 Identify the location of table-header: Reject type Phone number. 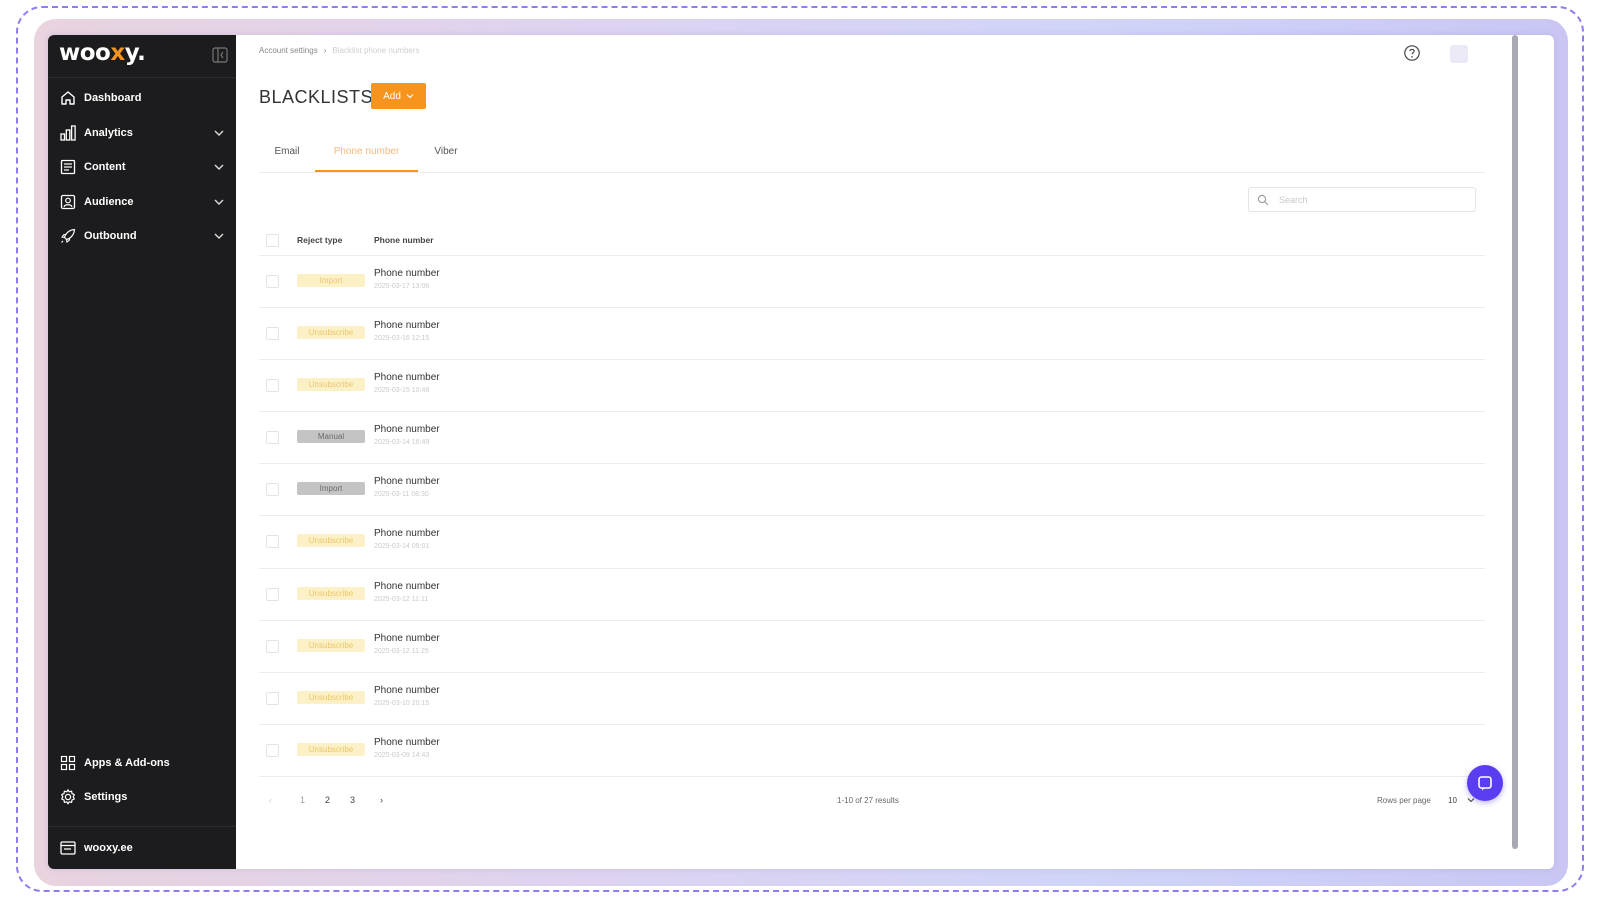
(872, 240).